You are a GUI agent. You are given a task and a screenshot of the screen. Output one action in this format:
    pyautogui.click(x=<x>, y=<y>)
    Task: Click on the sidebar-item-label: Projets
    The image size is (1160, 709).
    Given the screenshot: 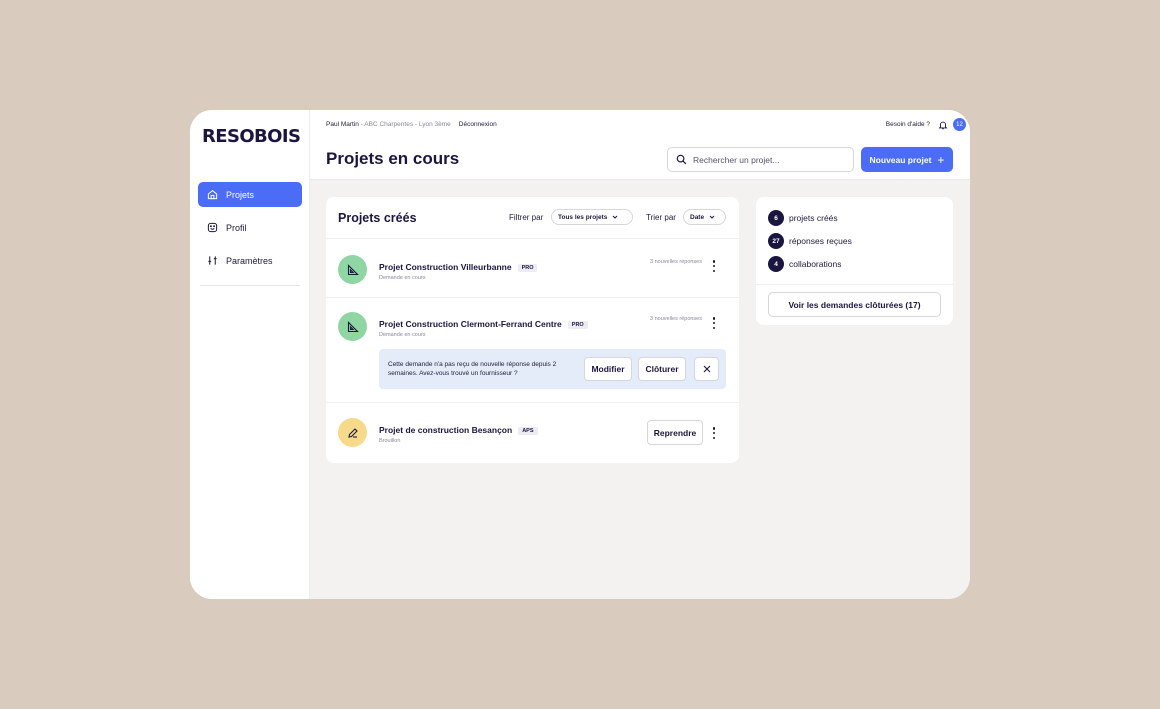 What is the action you would take?
    pyautogui.click(x=240, y=194)
    